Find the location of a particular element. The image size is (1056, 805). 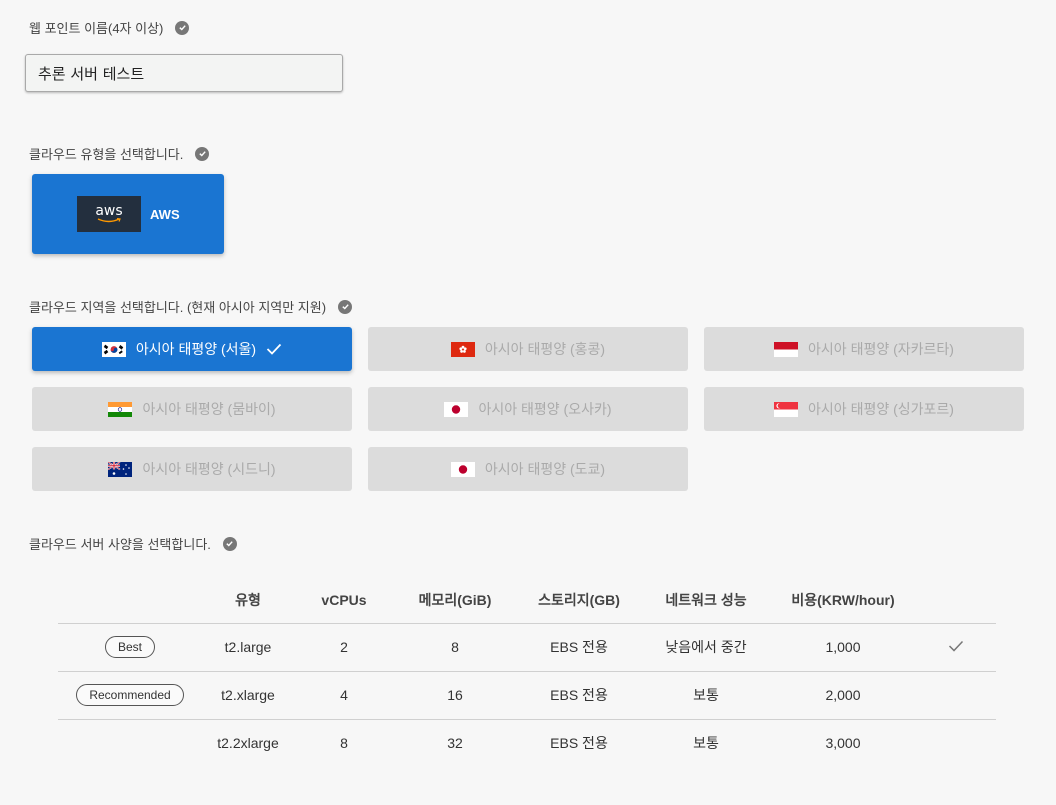

region-option-label: 아시아 태평양 (도쿄) is located at coordinates (545, 469).